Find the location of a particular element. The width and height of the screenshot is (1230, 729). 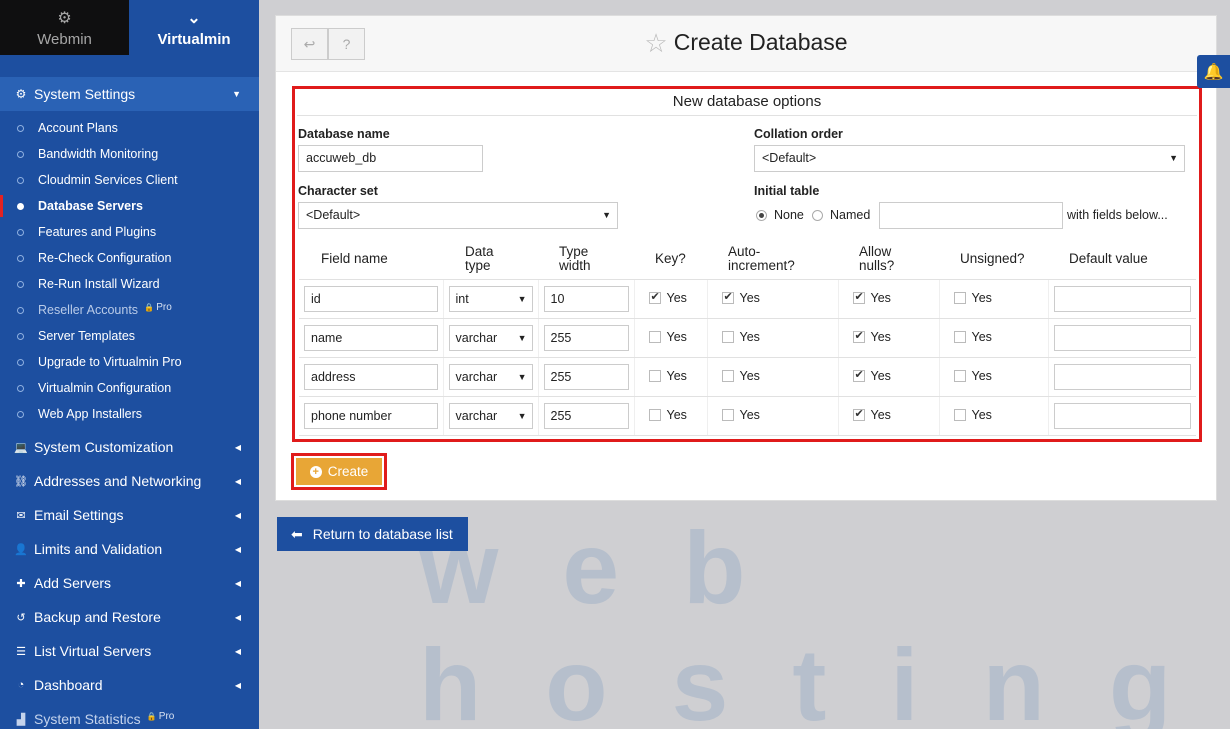

sidebar-item-reseller-accounts: Reseller Accounts 🔒 Pro is located at coordinates (129, 310).